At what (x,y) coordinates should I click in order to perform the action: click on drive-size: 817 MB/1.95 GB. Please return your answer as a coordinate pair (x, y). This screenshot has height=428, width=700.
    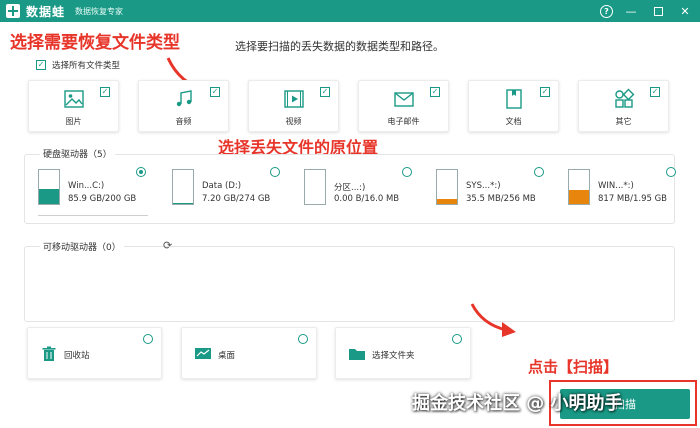
    Looking at the image, I should click on (633, 199).